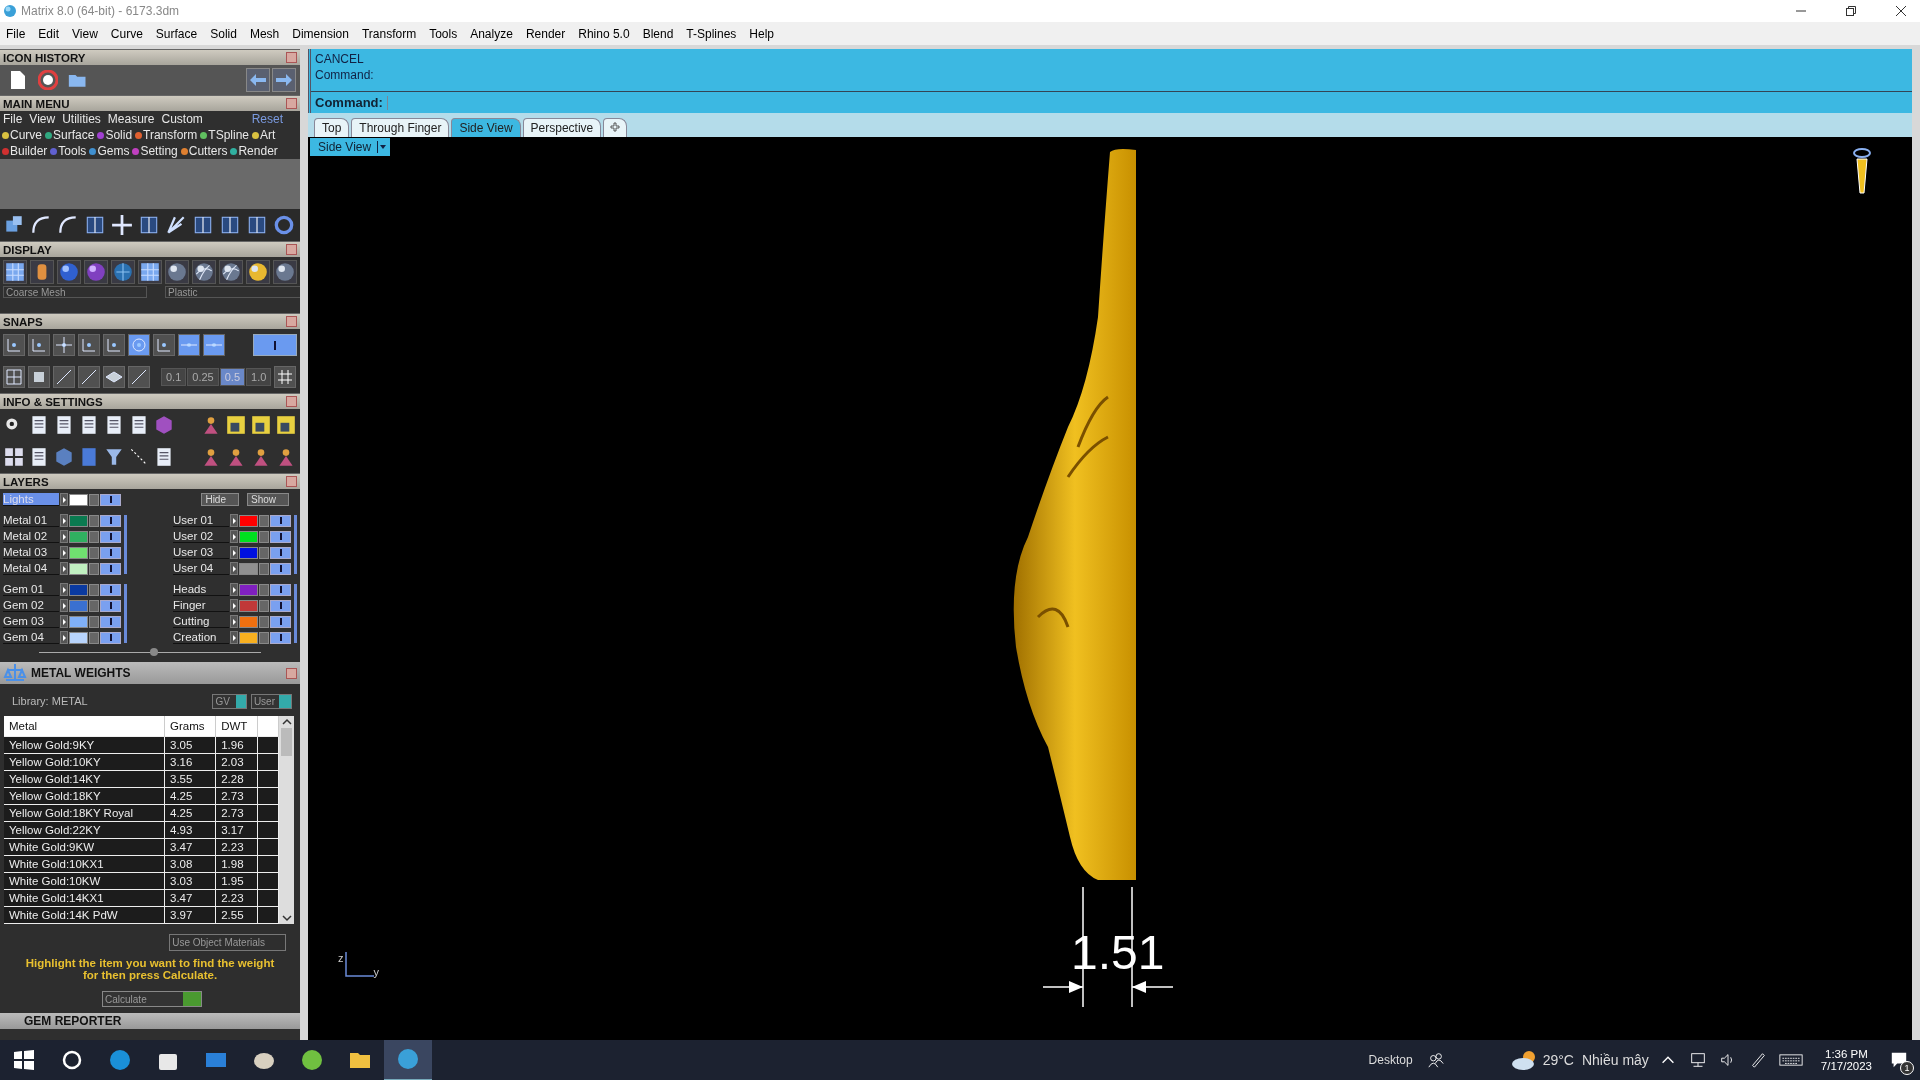  What do you see at coordinates (615, 127) in the screenshot?
I see `add-tab-button` at bounding box center [615, 127].